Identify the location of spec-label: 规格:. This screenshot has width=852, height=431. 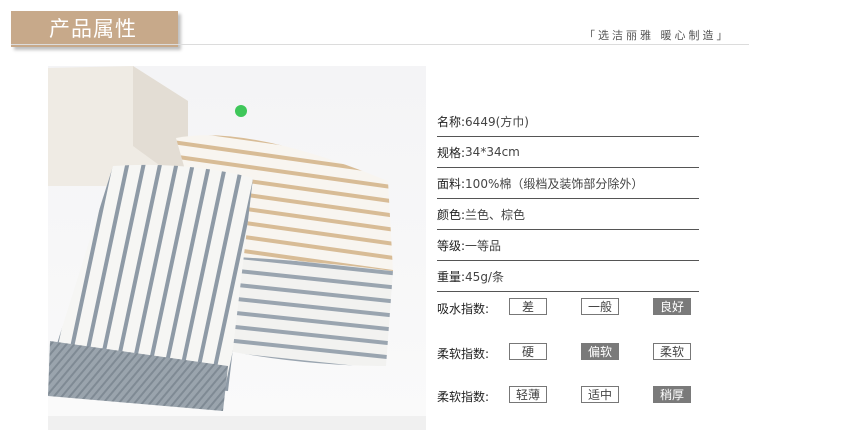
(451, 152).